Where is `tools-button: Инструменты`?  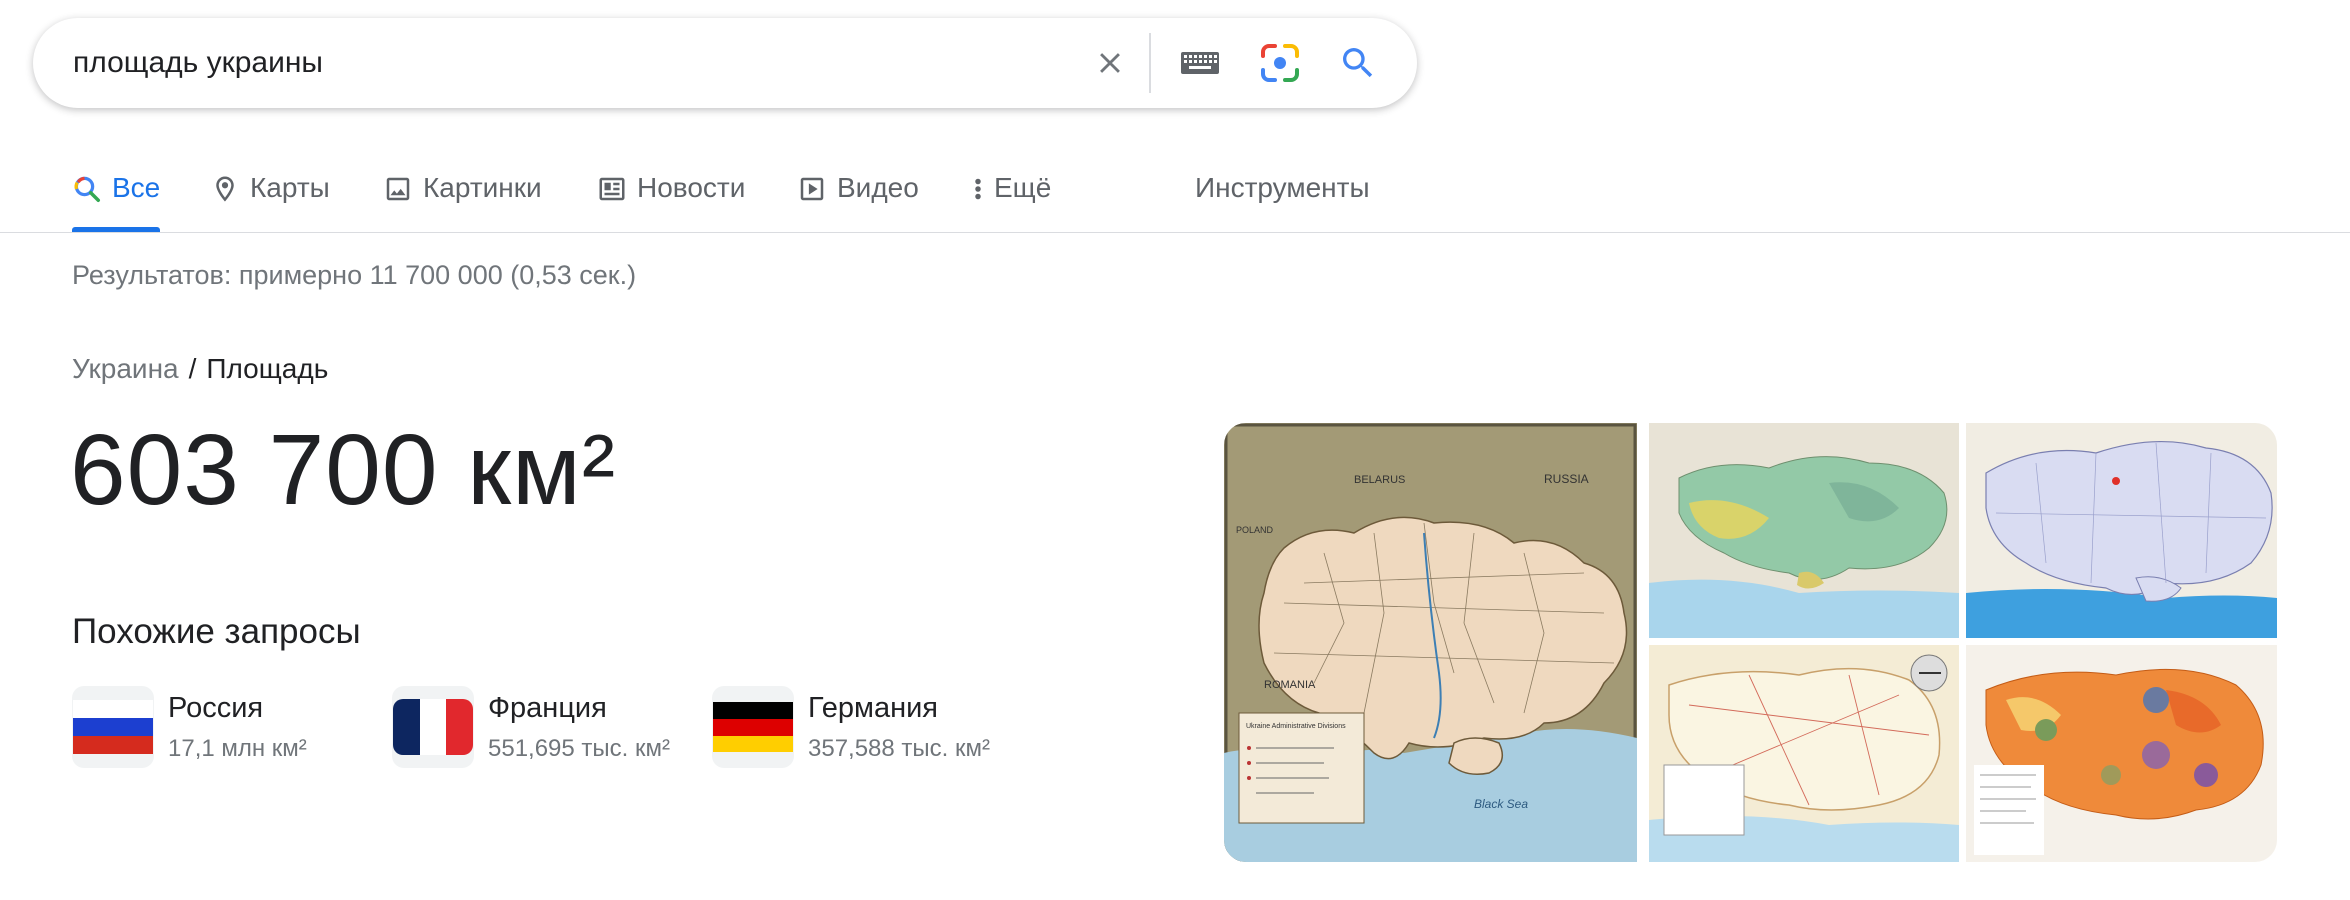 tools-button: Инструменты is located at coordinates (1282, 191).